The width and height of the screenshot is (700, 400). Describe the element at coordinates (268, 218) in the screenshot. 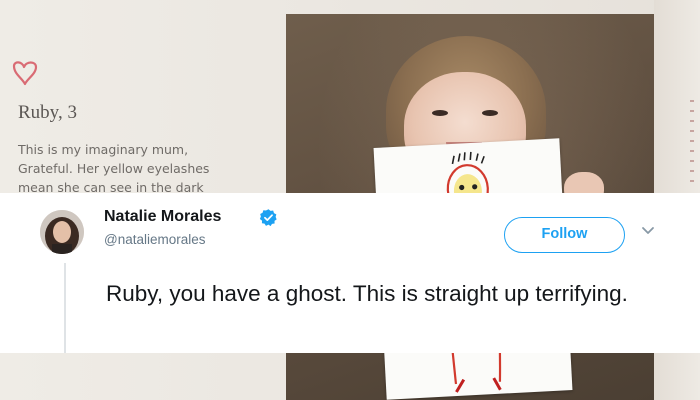

I see `verified-badge-icon` at that location.